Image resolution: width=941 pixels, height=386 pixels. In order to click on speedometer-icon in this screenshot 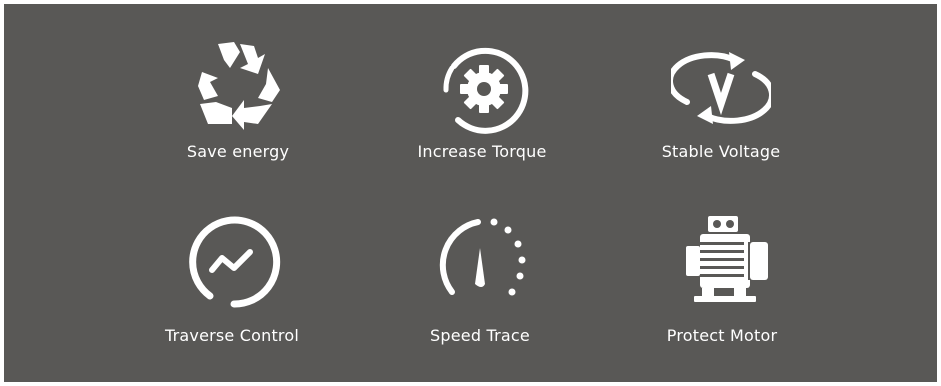, I will do `click(480, 262)`.